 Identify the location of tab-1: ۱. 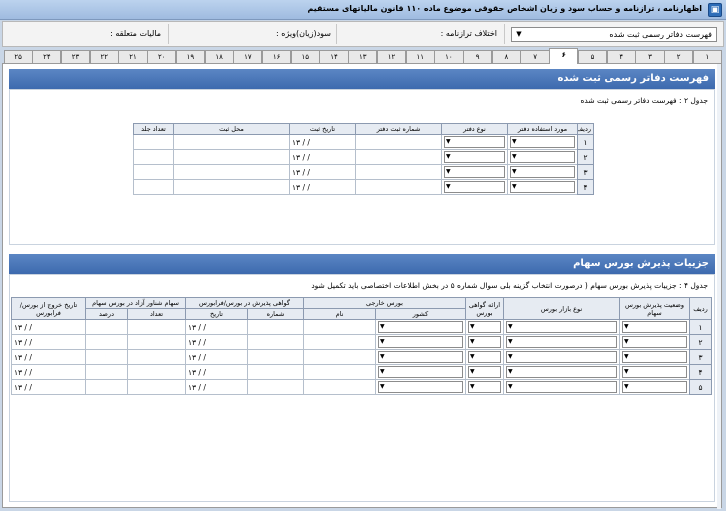
(707, 56).